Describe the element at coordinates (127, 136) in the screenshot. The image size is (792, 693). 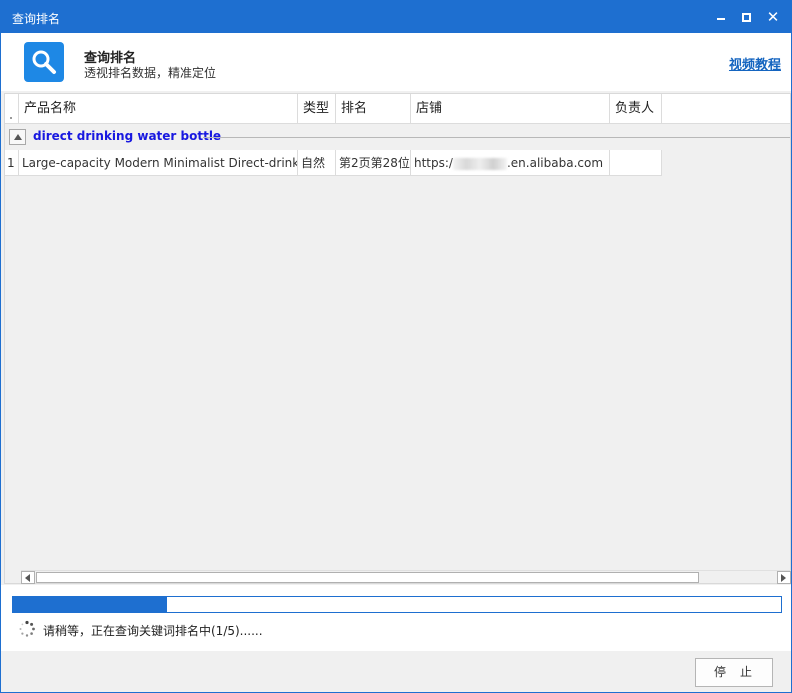
I see `group-label: direct drinking water bottle` at that location.